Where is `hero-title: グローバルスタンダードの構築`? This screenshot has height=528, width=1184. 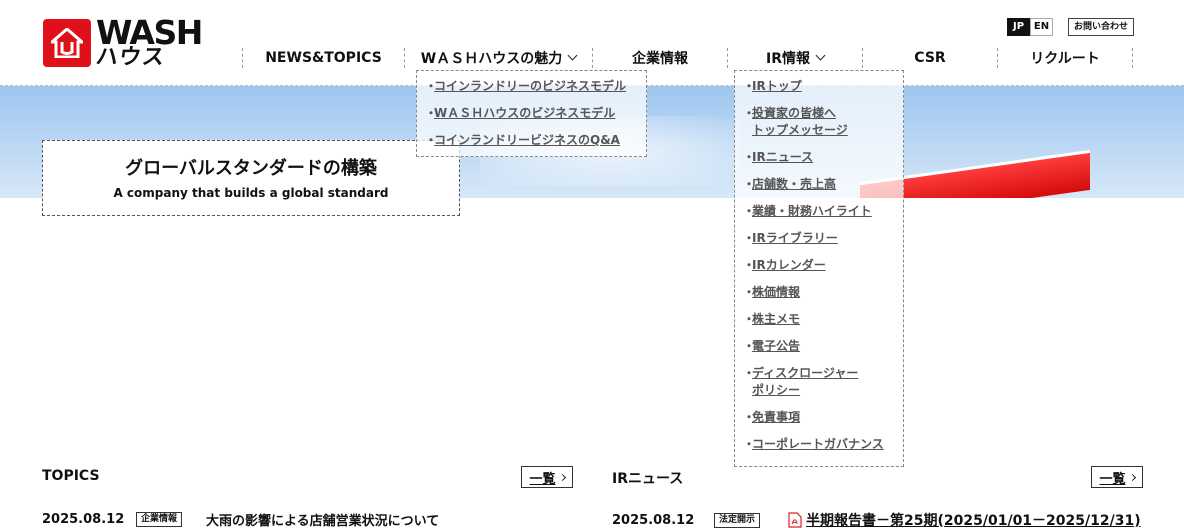
hero-title: グローバルスタンダードの構築 is located at coordinates (251, 168).